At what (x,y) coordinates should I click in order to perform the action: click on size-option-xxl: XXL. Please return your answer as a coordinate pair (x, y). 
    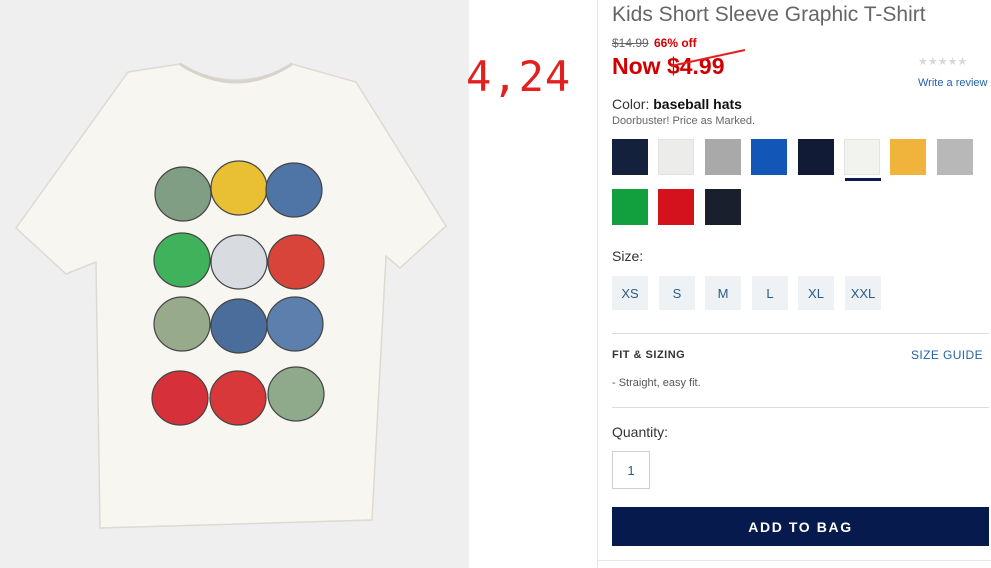
    Looking at the image, I should click on (863, 293).